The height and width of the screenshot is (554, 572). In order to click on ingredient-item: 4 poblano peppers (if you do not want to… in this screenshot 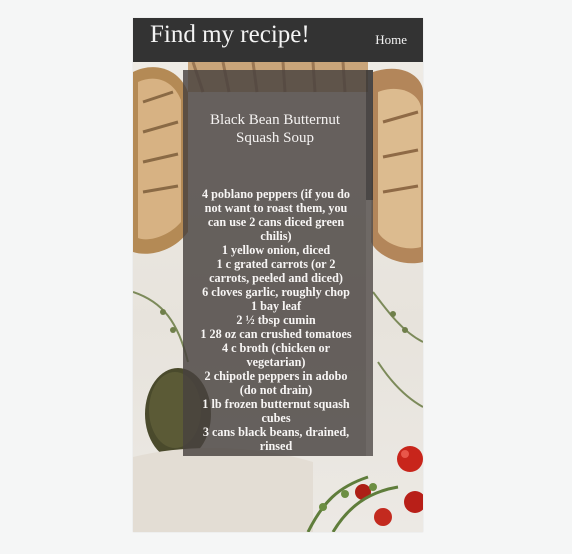, I will do `click(276, 215)`.